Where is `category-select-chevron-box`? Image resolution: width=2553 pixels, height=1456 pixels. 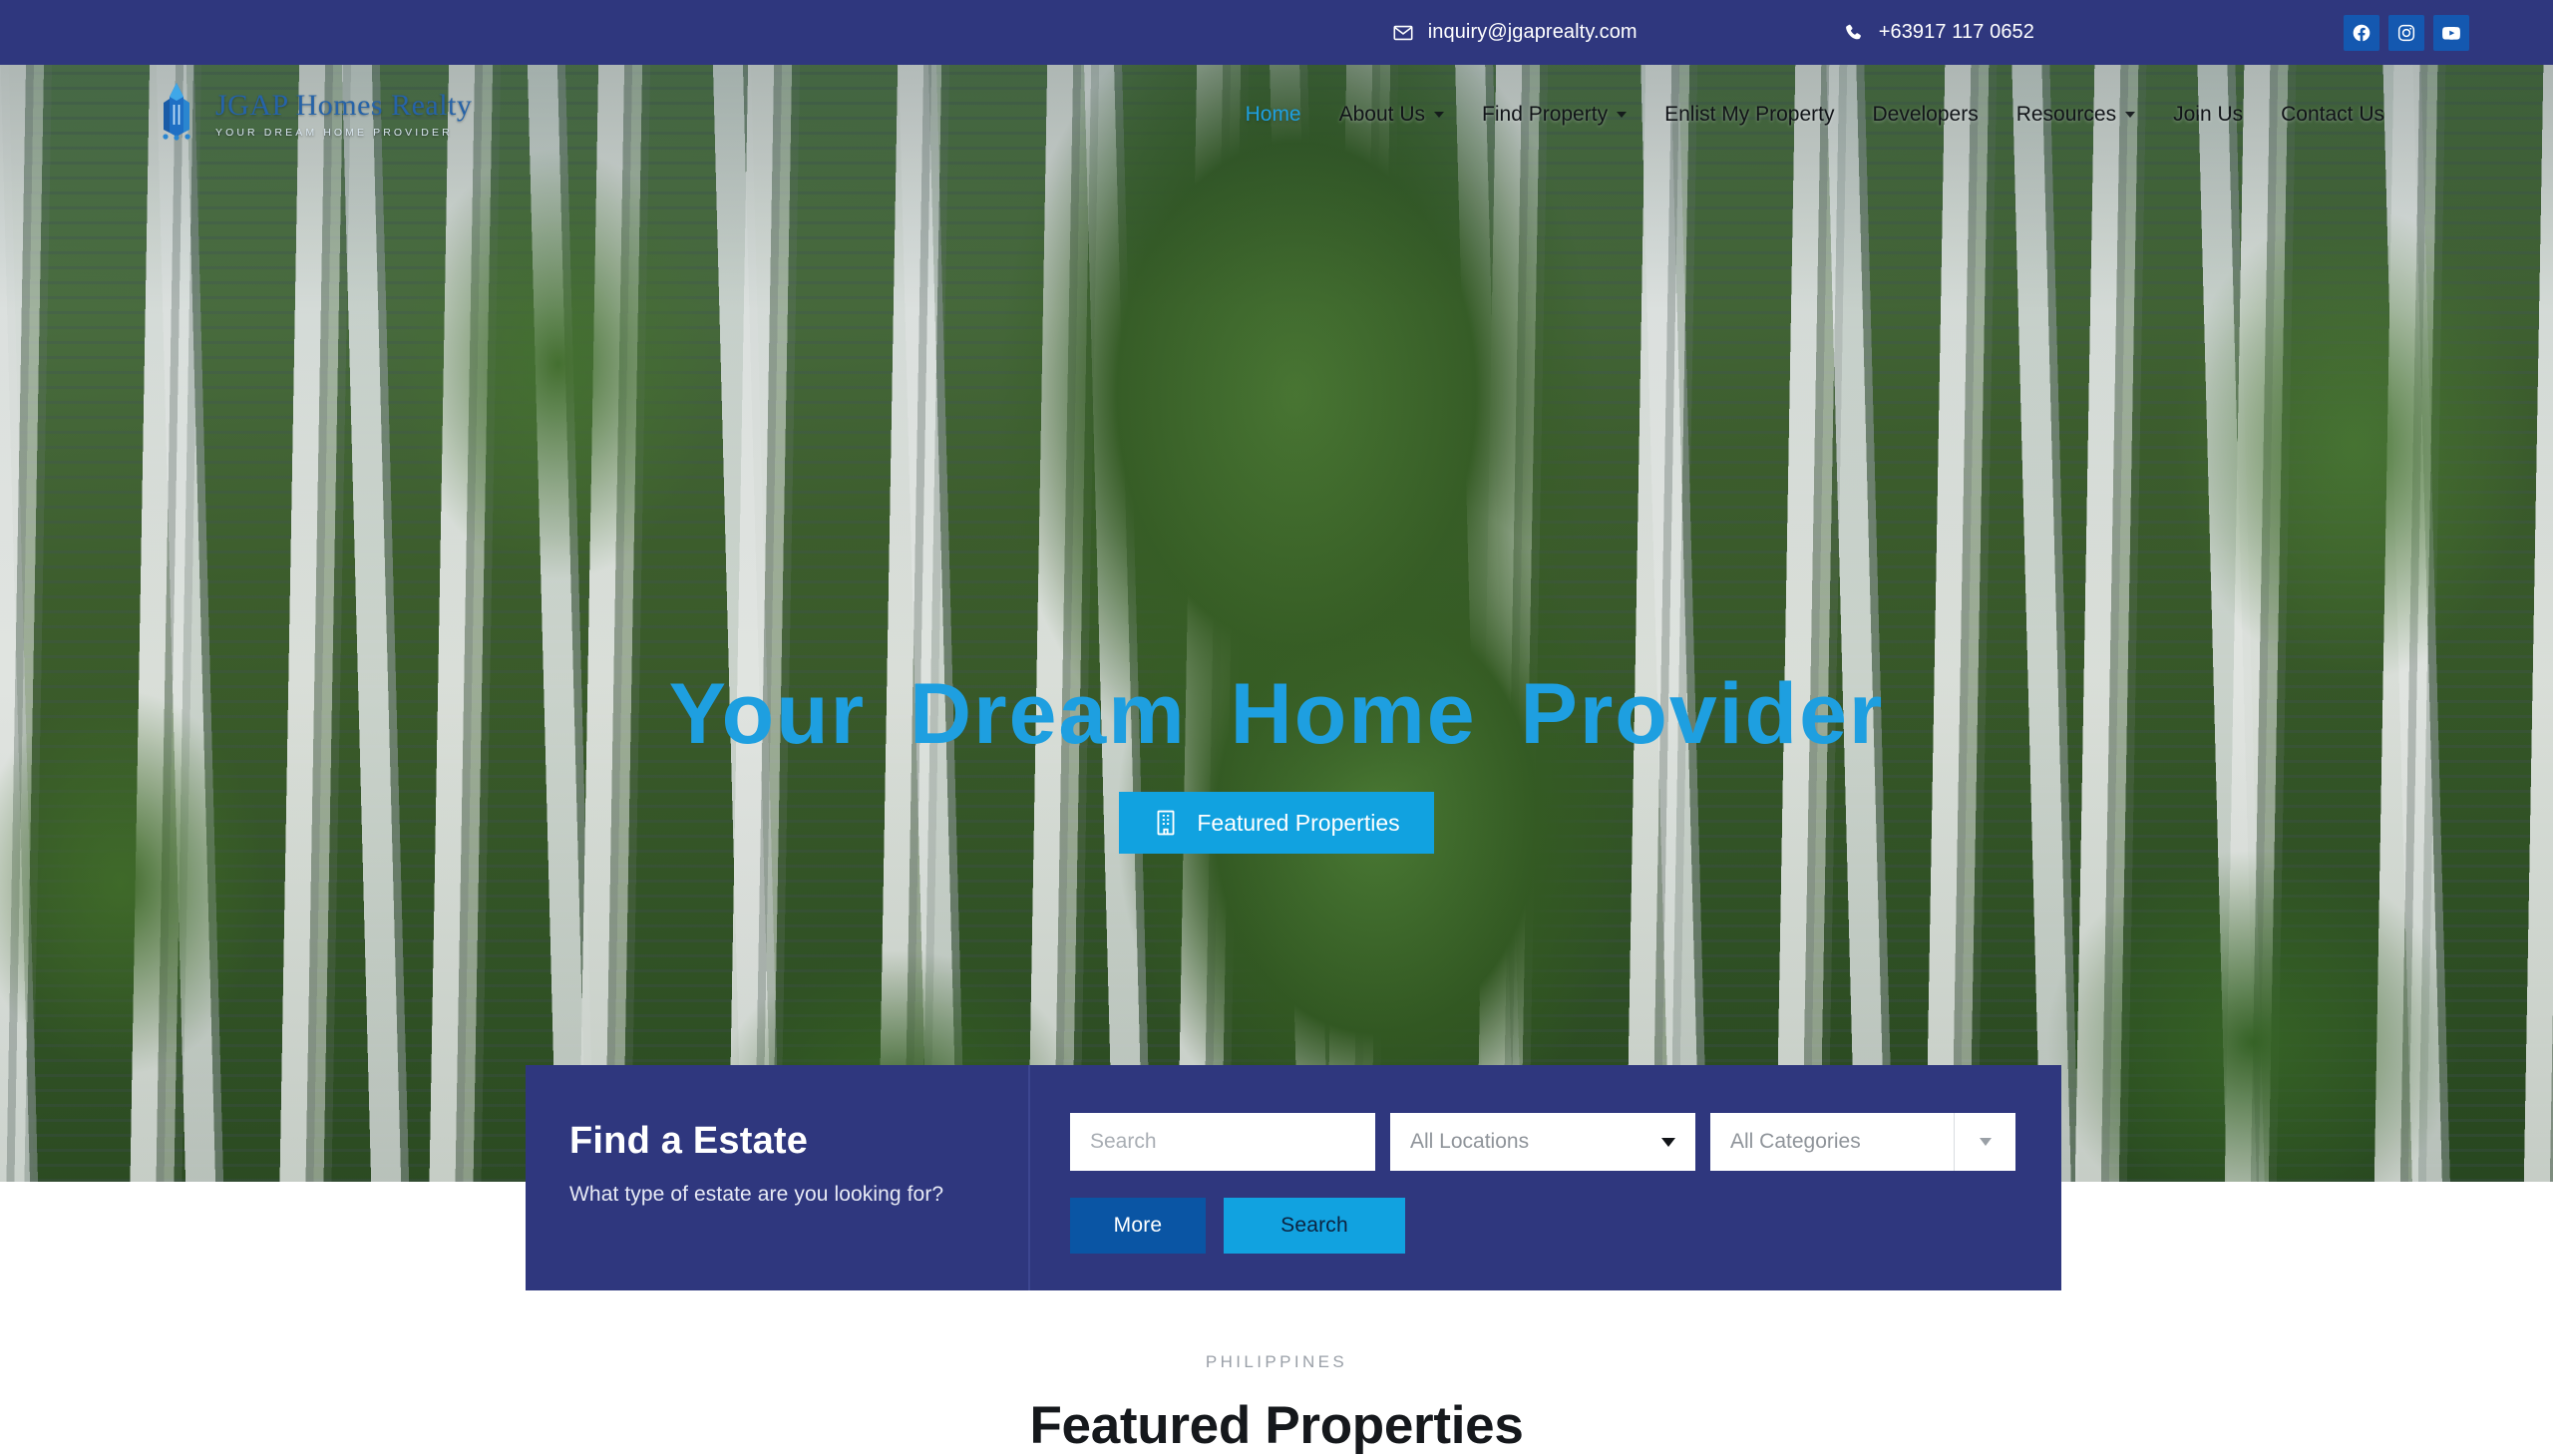
category-select-chevron-box is located at coordinates (1985, 1142).